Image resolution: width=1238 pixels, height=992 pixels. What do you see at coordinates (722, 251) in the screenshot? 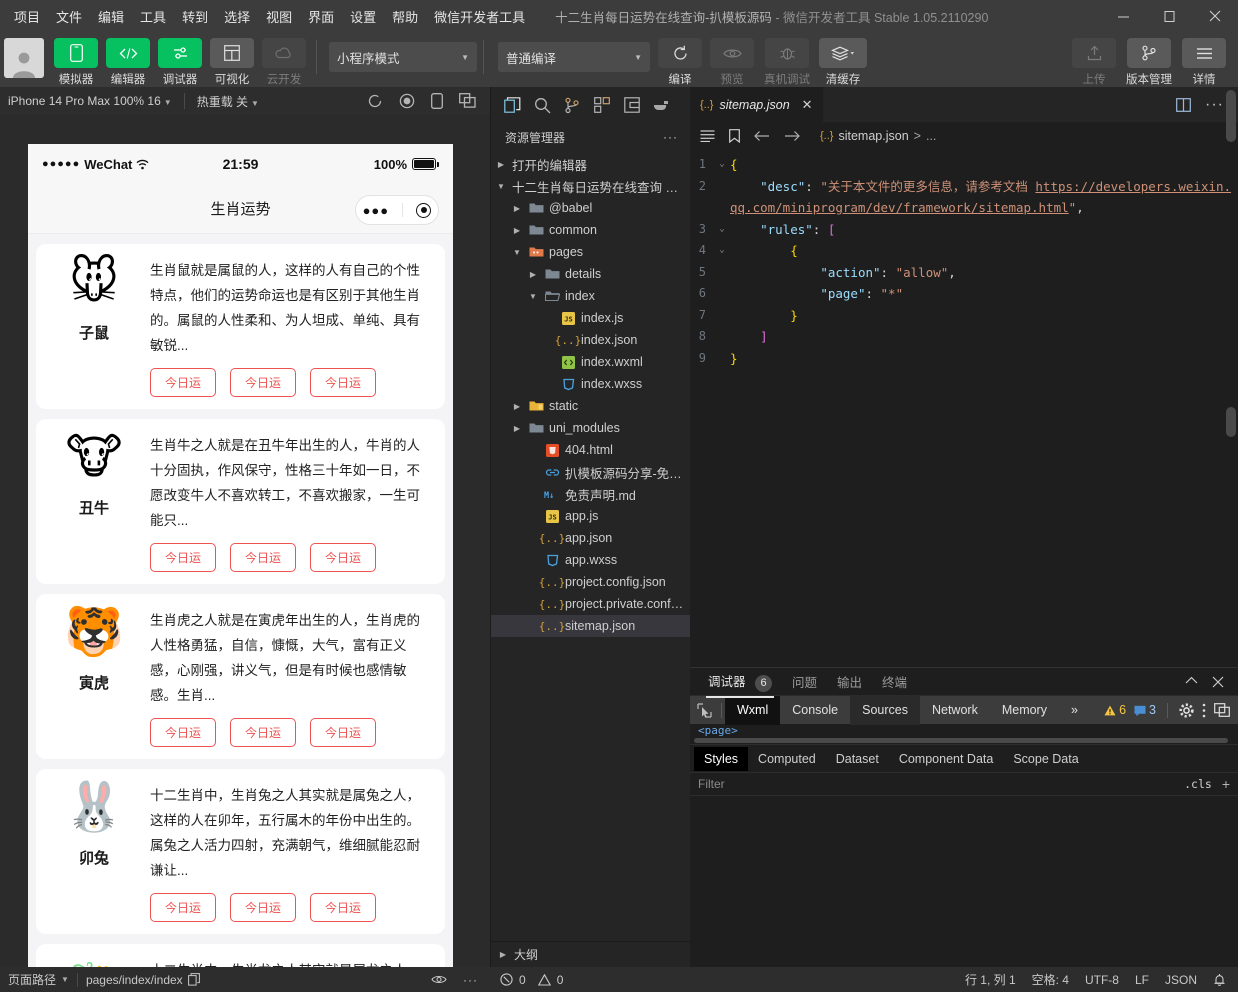
I see `fold-chevron-icon: ⌄` at bounding box center [722, 251].